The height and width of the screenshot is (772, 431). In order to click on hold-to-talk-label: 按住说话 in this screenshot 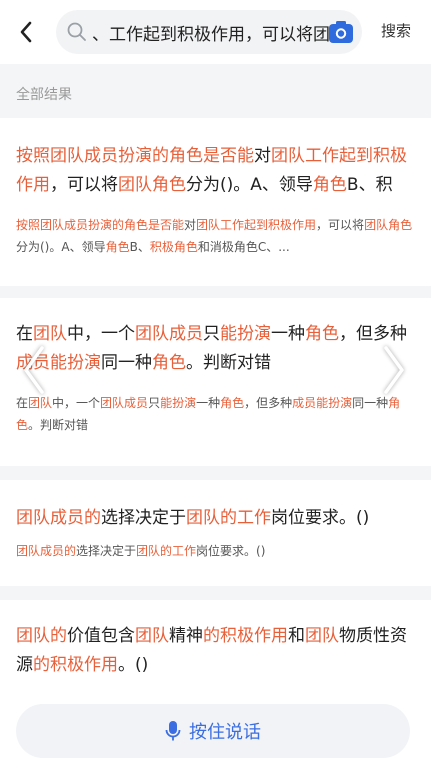, I will do `click(225, 732)`.